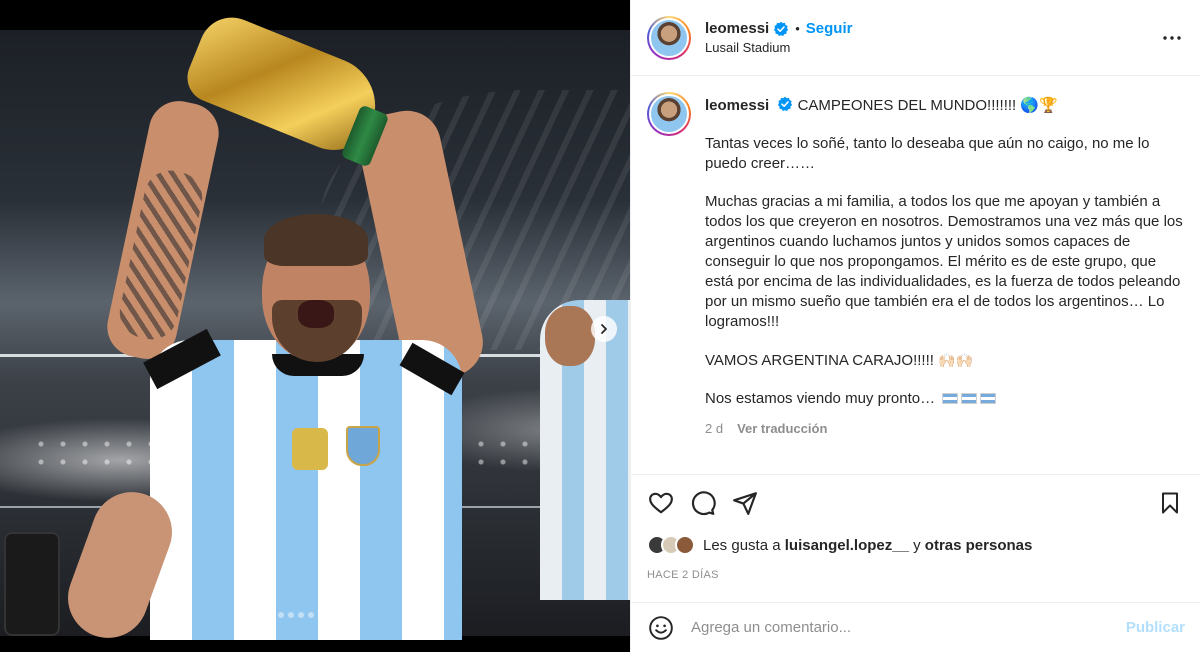  I want to click on post-location: Lusail Stadium, so click(931, 47).